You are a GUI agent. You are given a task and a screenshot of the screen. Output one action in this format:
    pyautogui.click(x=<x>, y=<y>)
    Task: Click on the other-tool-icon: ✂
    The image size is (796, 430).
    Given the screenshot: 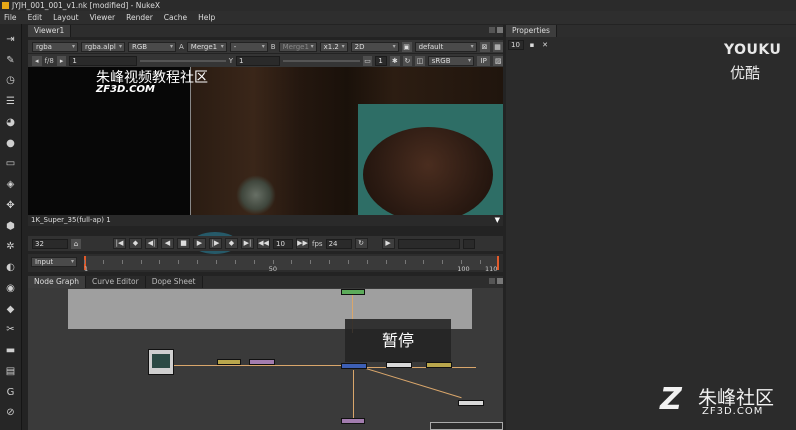 What is the action you would take?
    pyautogui.click(x=10, y=329)
    